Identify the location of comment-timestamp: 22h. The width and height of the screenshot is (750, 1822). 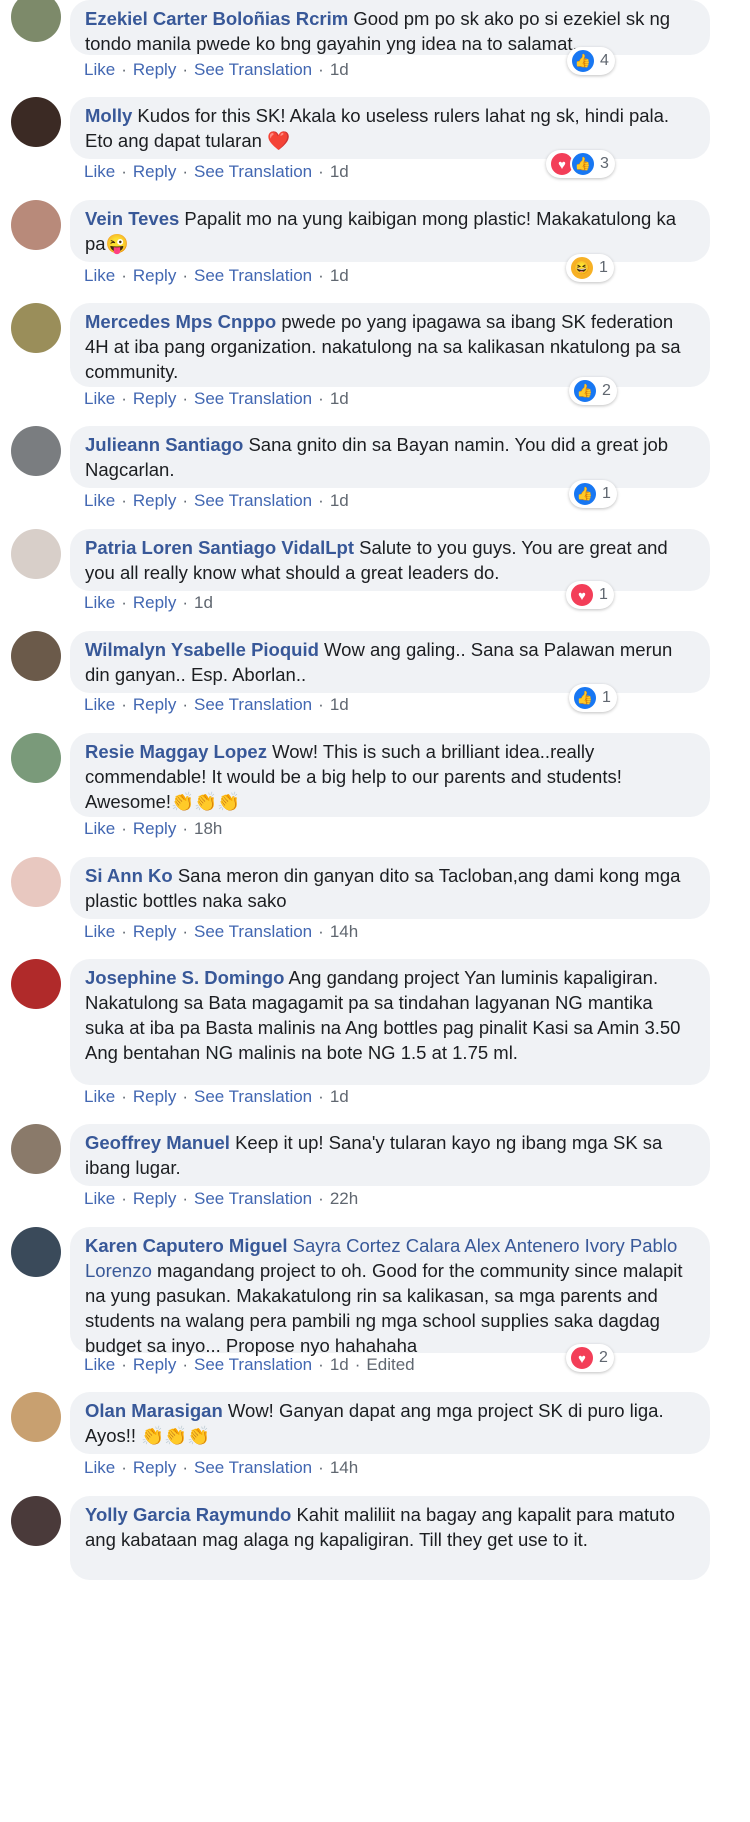
(344, 1198).